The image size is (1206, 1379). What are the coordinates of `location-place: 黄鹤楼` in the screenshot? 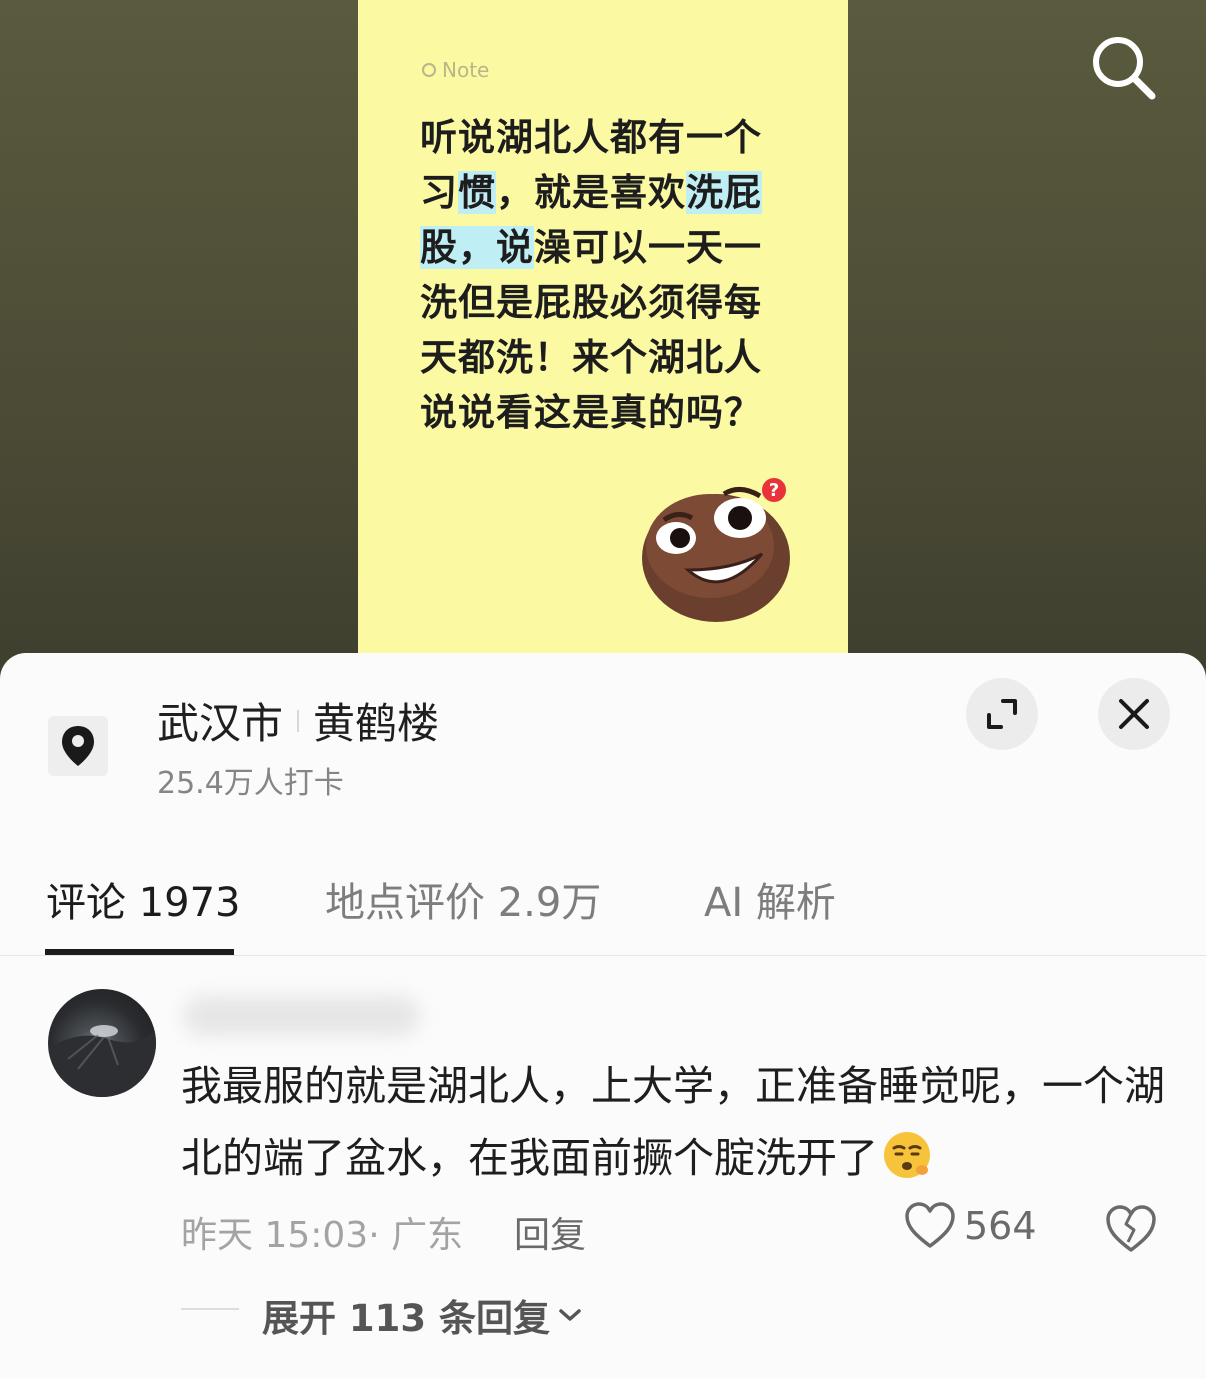 It's located at (376, 723).